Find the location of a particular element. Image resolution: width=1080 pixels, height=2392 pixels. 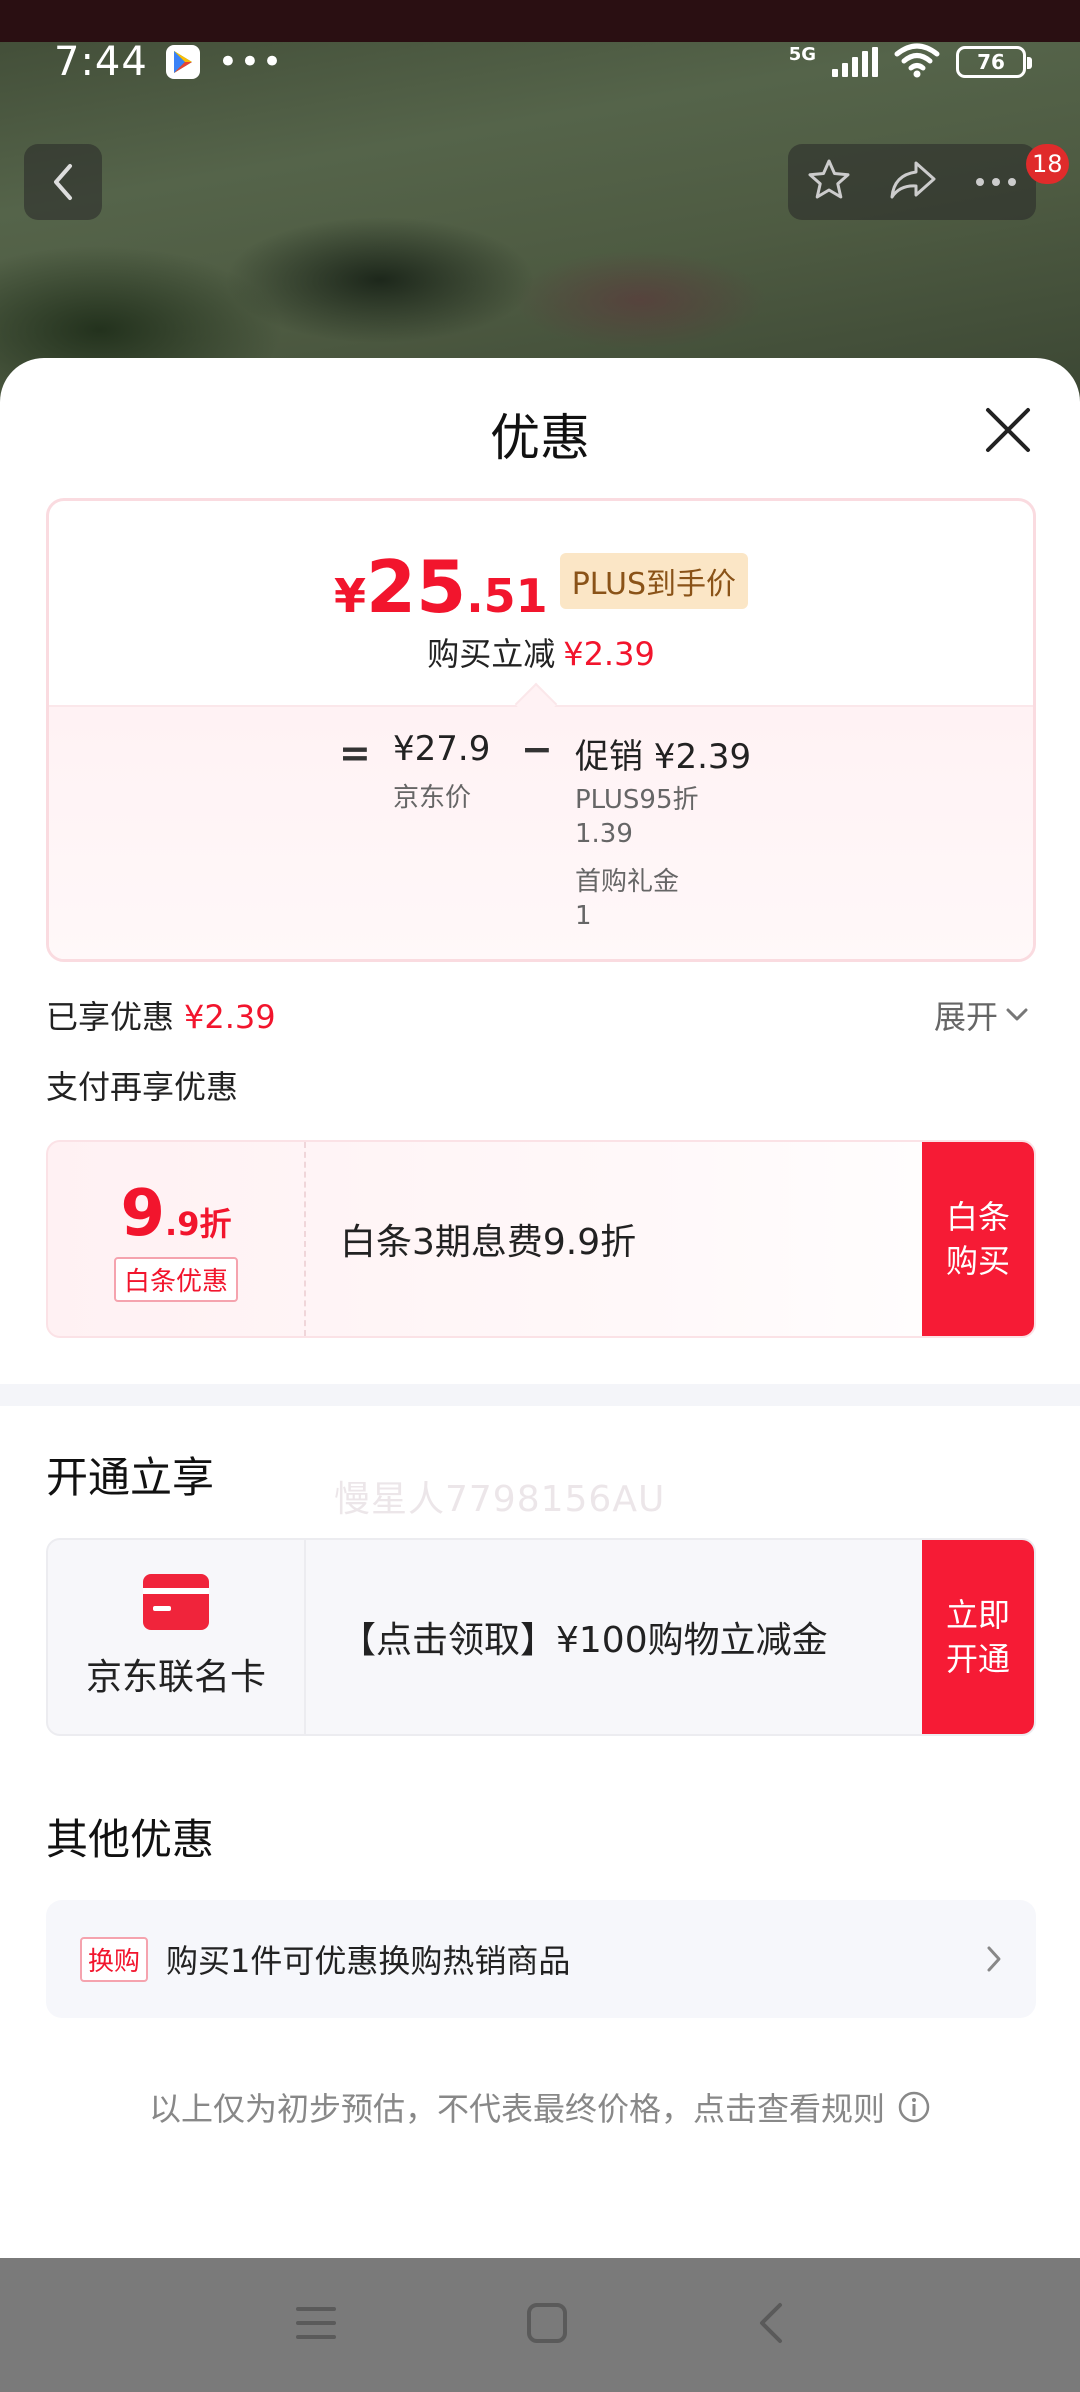

network-type: 5G is located at coordinates (802, 54).